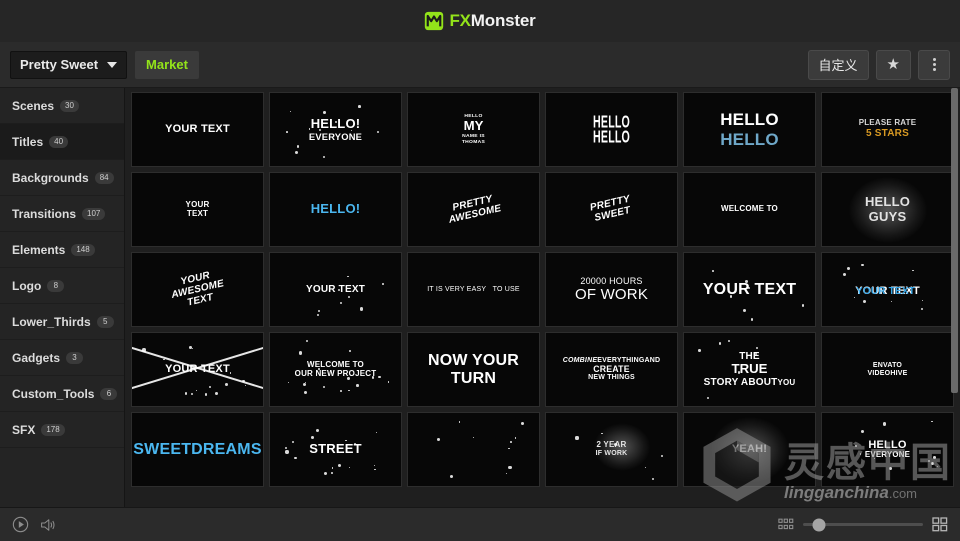  I want to click on sidebar-item-transitions: Transitions 107, so click(62, 214).